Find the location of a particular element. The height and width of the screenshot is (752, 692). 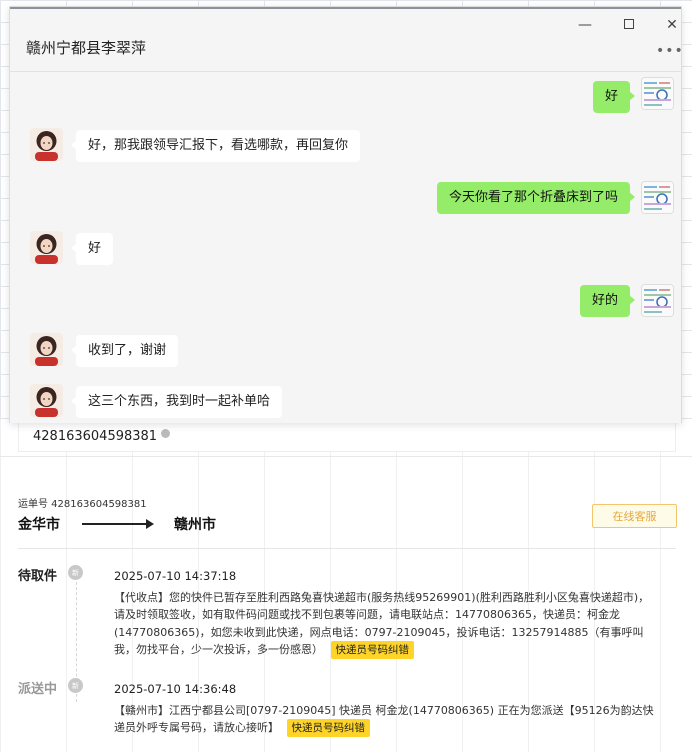

route: 金华市 赣州市 is located at coordinates (117, 524).